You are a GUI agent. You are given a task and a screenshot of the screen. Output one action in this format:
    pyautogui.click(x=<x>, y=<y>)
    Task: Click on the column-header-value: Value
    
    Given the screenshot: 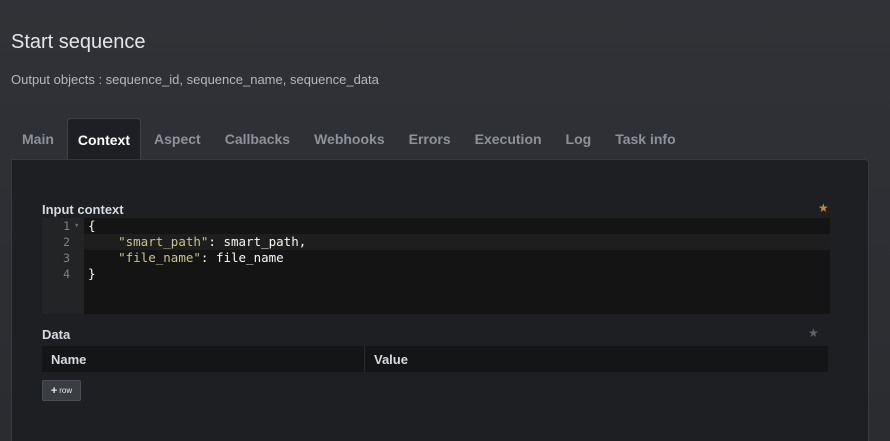 What is the action you would take?
    pyautogui.click(x=391, y=359)
    